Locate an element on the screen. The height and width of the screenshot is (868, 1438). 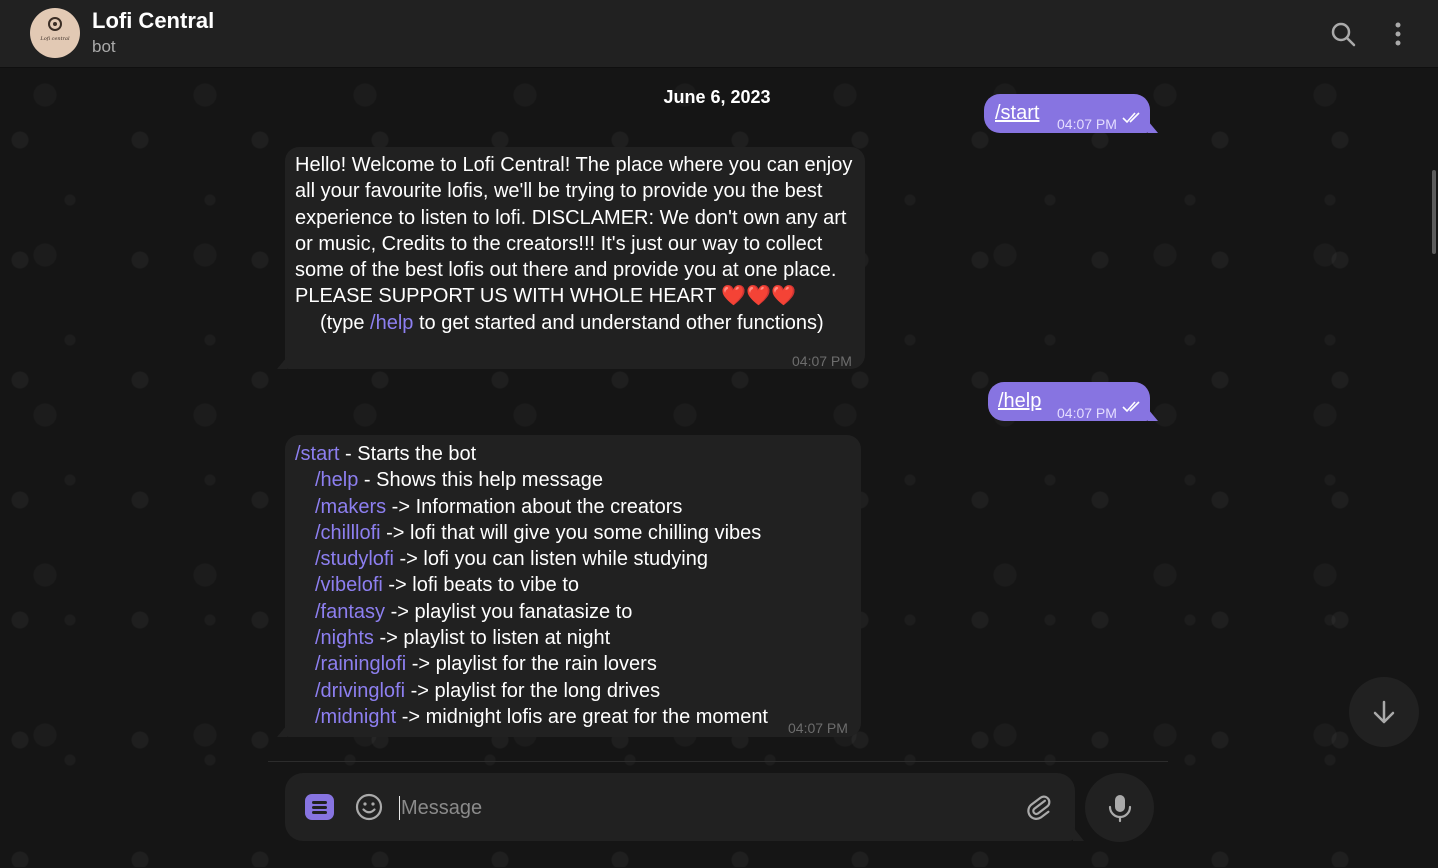
command-desc: -> playlist to listen at night is located at coordinates (492, 638).